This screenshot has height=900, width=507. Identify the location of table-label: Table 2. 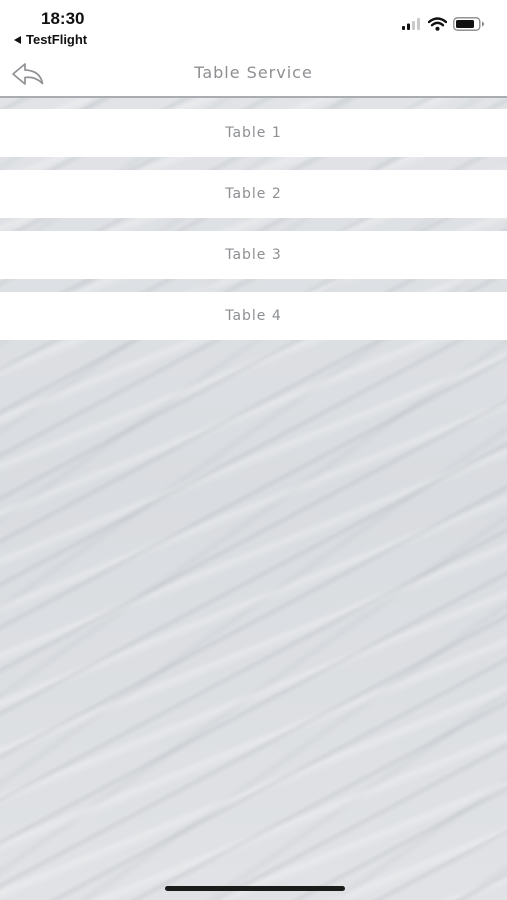
(253, 194).